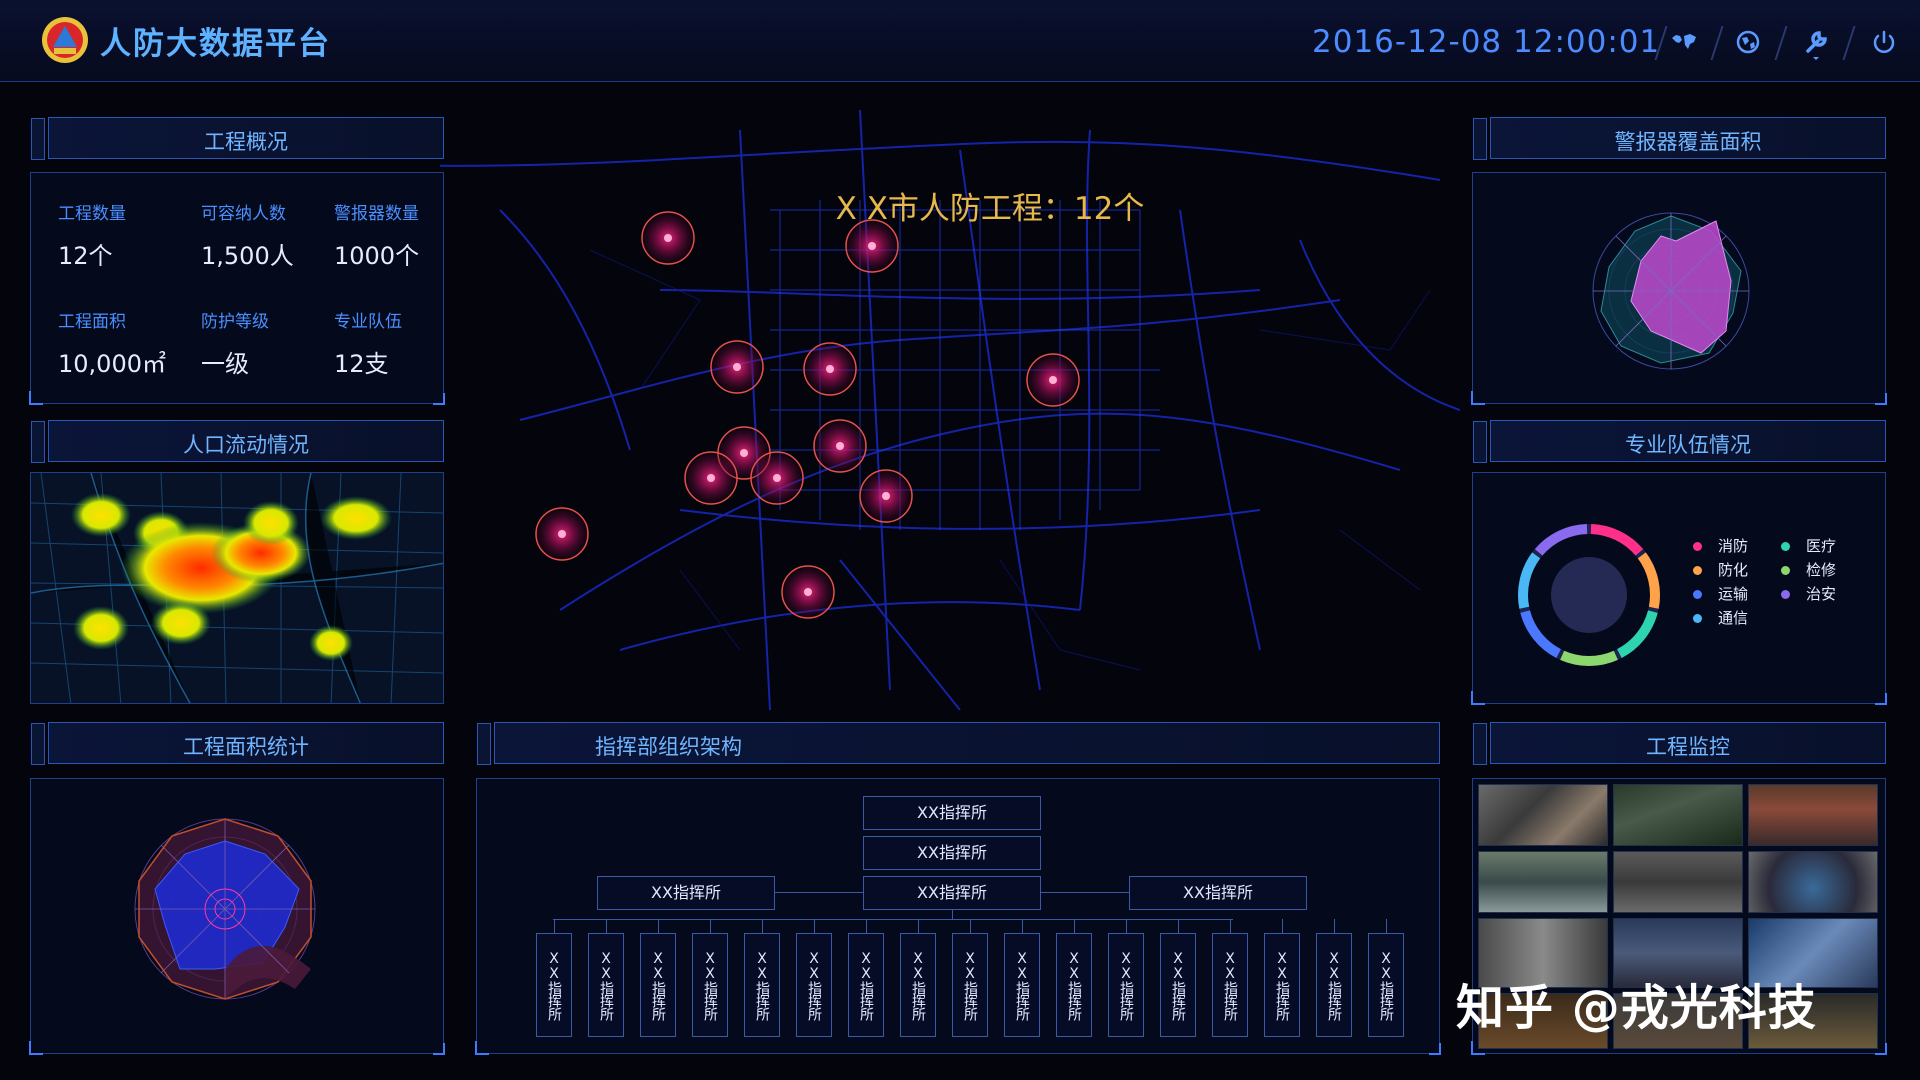 This screenshot has height=1080, width=1920. I want to click on team-header: 专业队伍情况, so click(1679, 441).